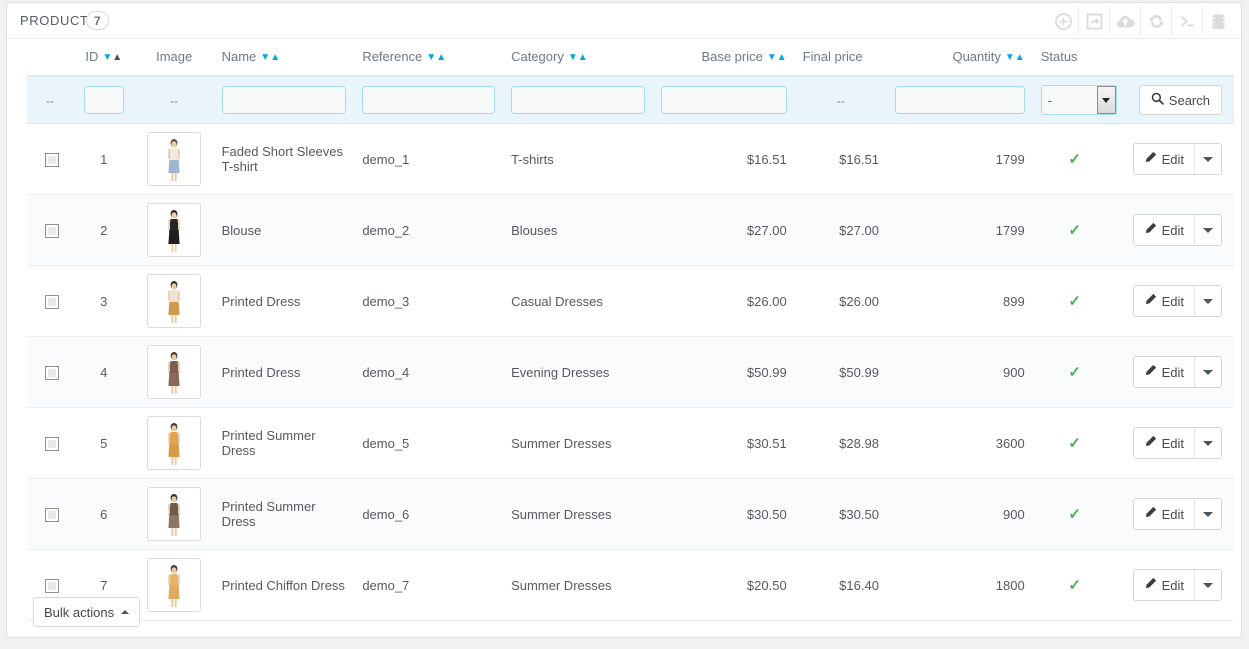 This screenshot has width=1249, height=649. I want to click on col-header-quantity: Quantity ▼▲, so click(959, 58).